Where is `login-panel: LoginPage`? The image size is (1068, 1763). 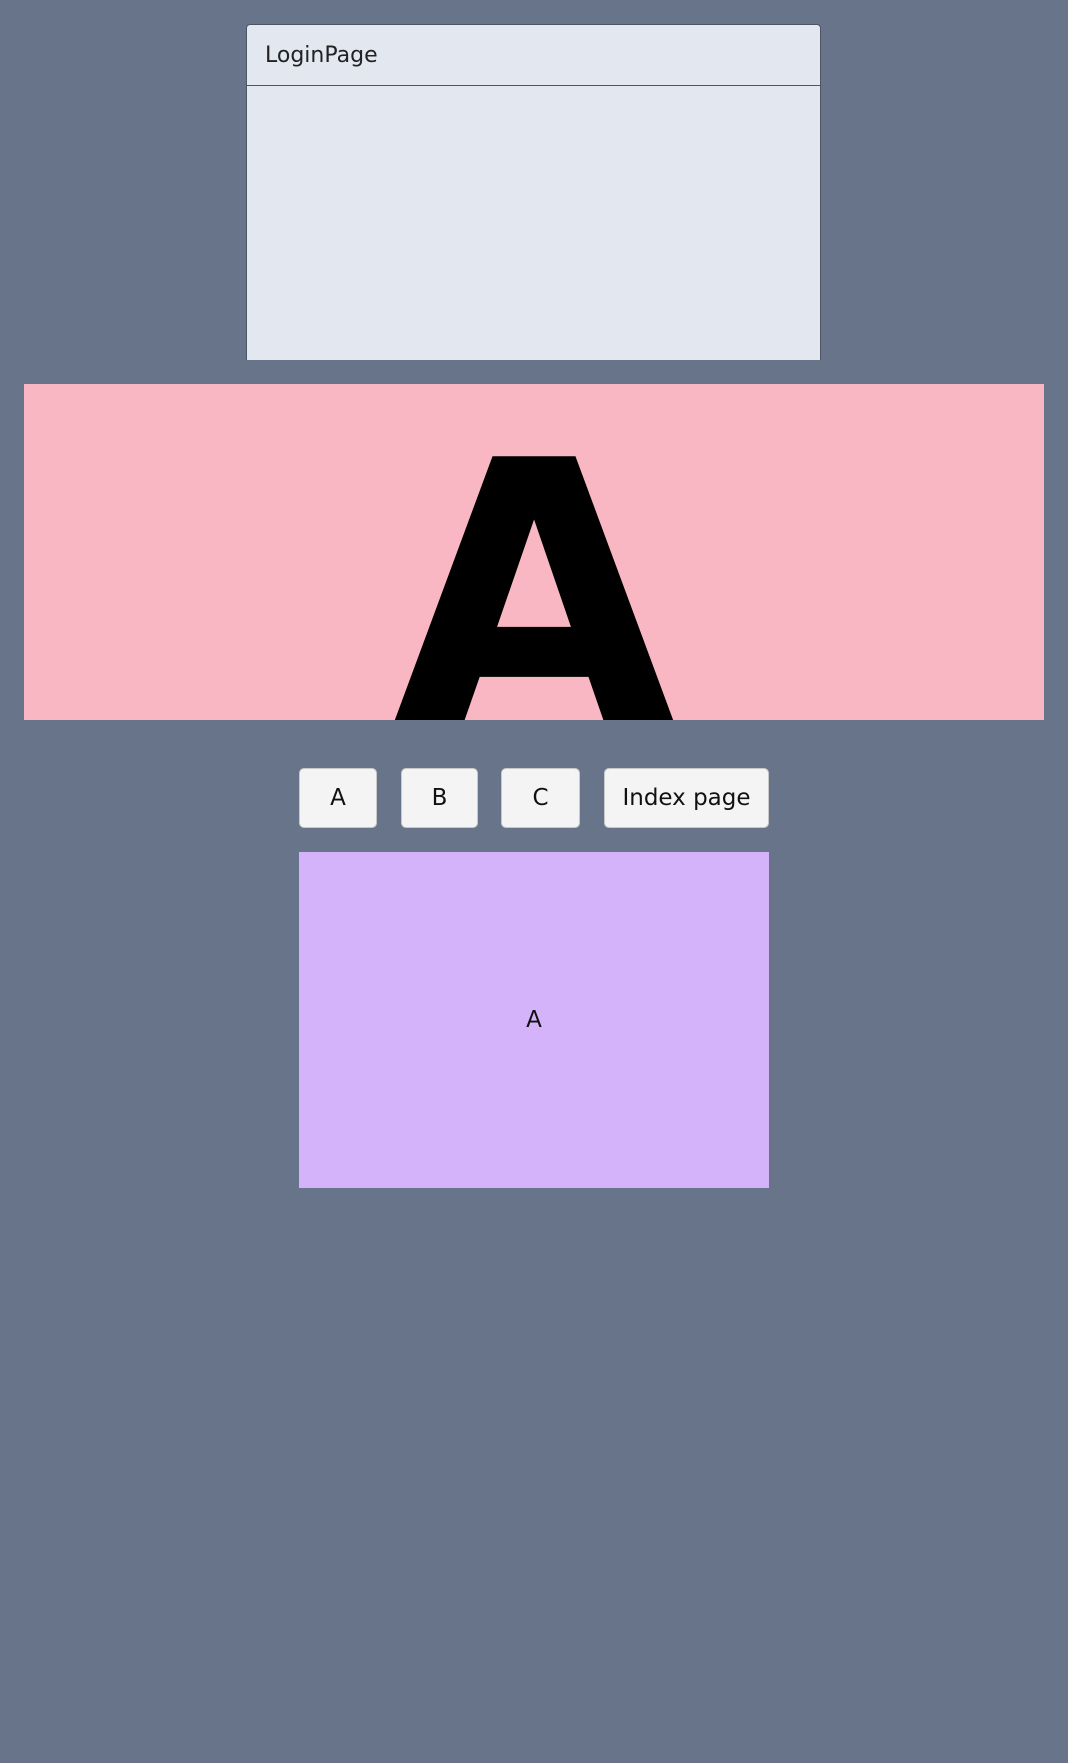 login-panel: LoginPage is located at coordinates (533, 192).